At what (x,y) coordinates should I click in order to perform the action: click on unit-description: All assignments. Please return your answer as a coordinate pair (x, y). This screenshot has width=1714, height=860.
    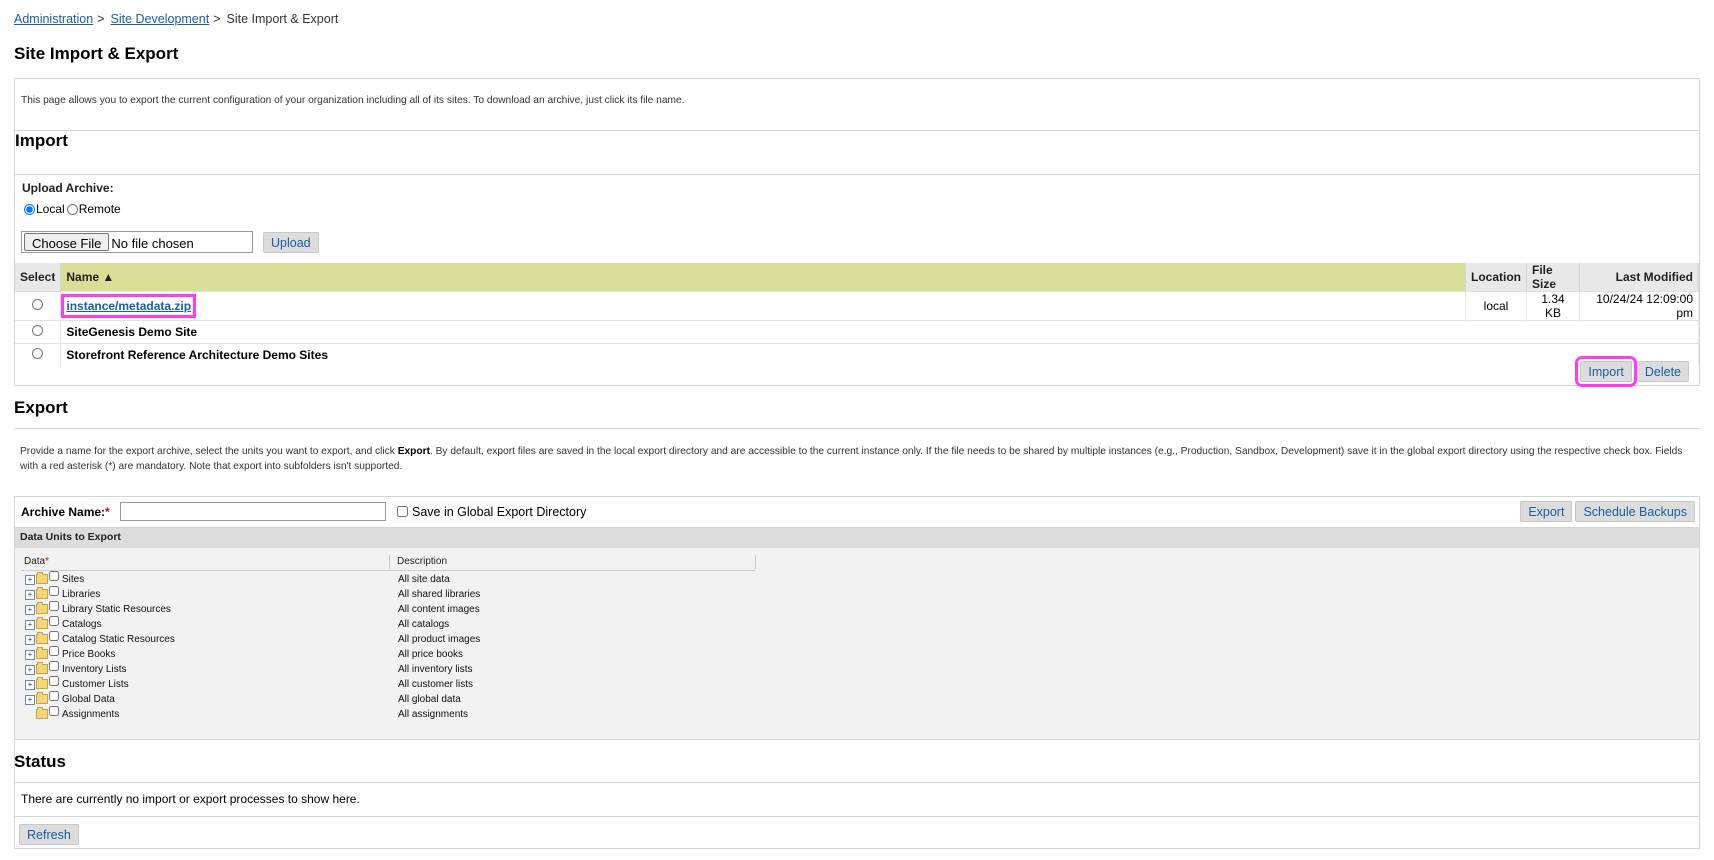
    Looking at the image, I should click on (433, 714).